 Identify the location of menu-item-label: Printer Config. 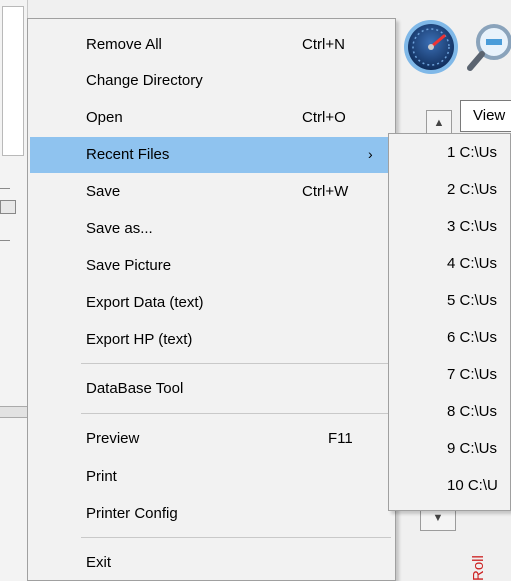
(132, 513).